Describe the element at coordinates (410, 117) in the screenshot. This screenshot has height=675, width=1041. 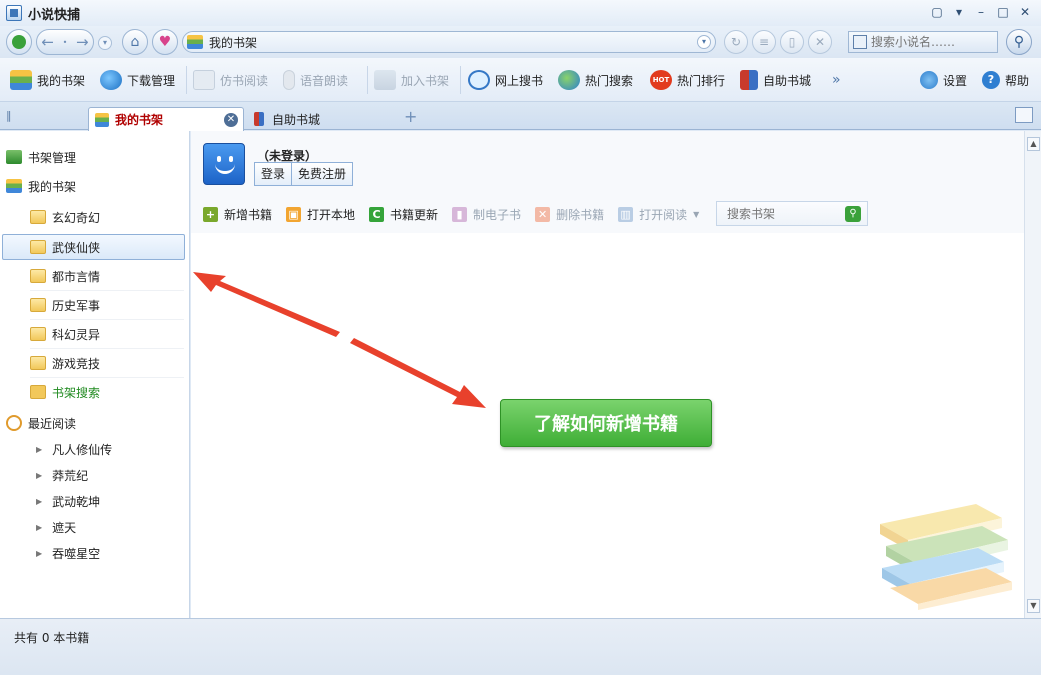
I see `new-tab-icon: +` at that location.